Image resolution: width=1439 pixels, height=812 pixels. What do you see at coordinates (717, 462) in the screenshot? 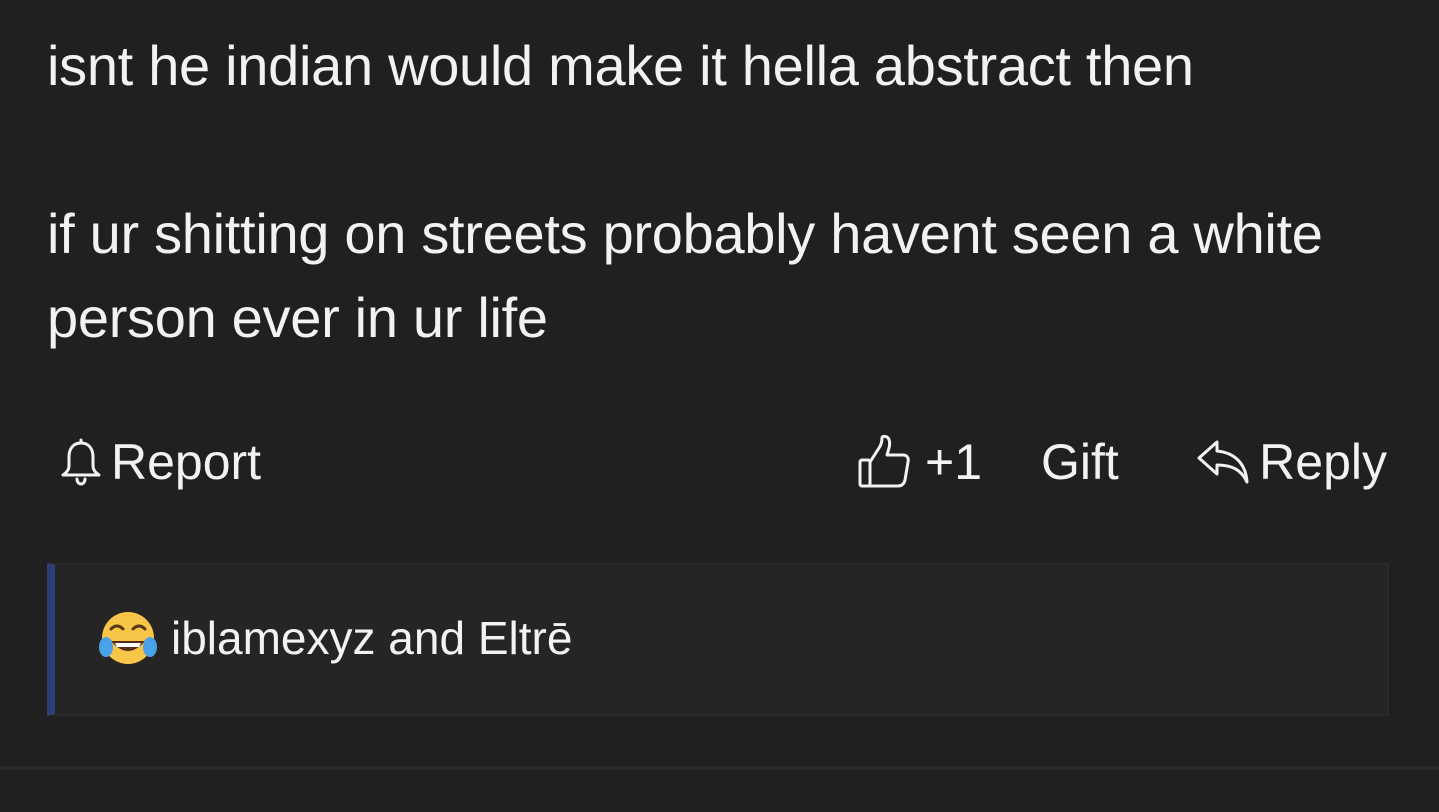
I see `comment-actions-bar: Report +1 Gift Reply` at bounding box center [717, 462].